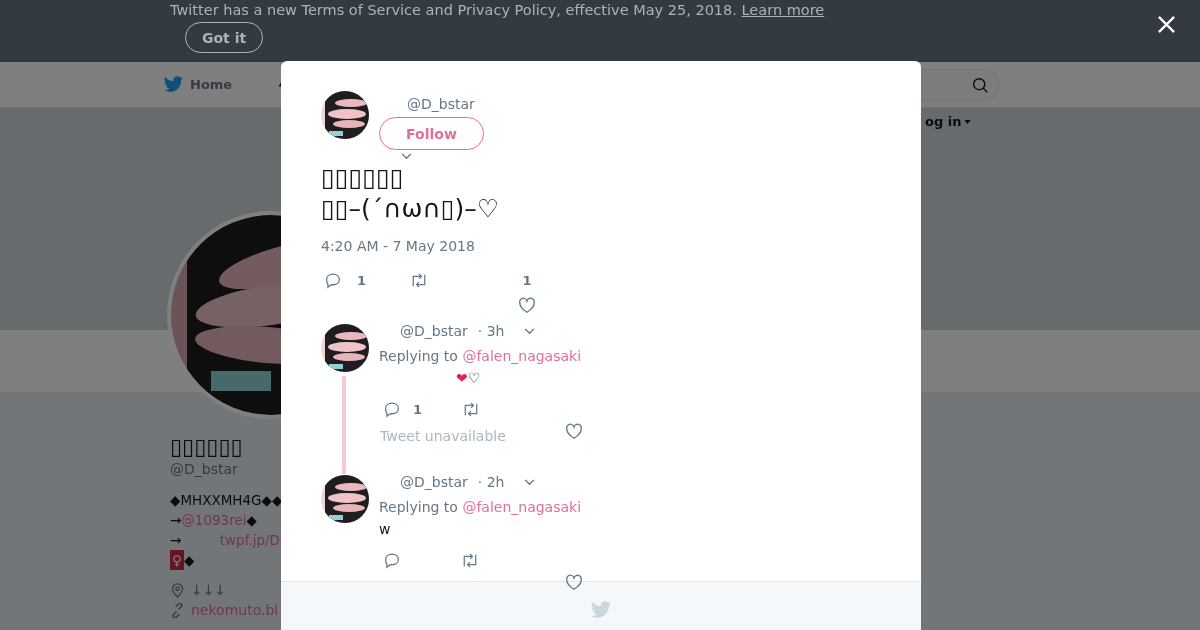 This screenshot has height=630, width=1200. I want to click on follow-button: Follow, so click(431, 133).